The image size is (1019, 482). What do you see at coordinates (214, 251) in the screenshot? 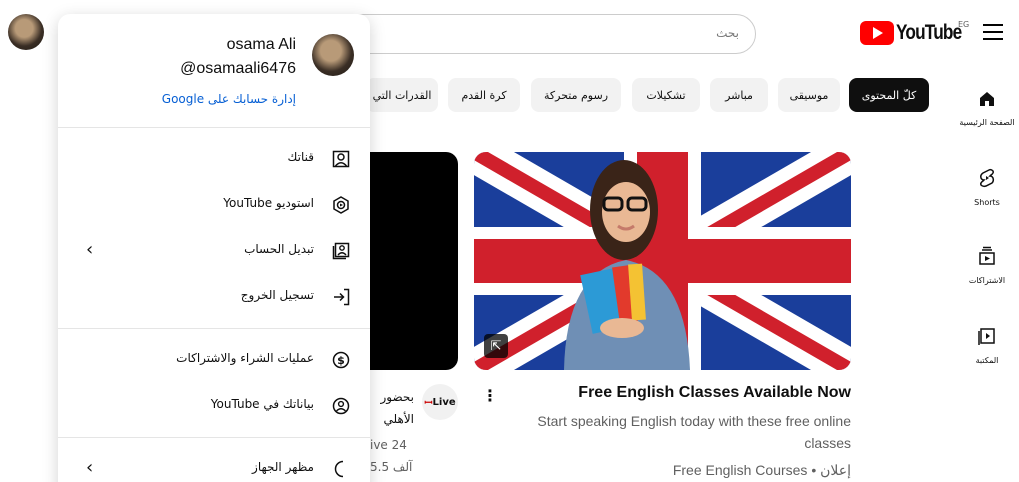
I see `menu-item-switch-account: تبديل الحساب ‹` at bounding box center [214, 251].